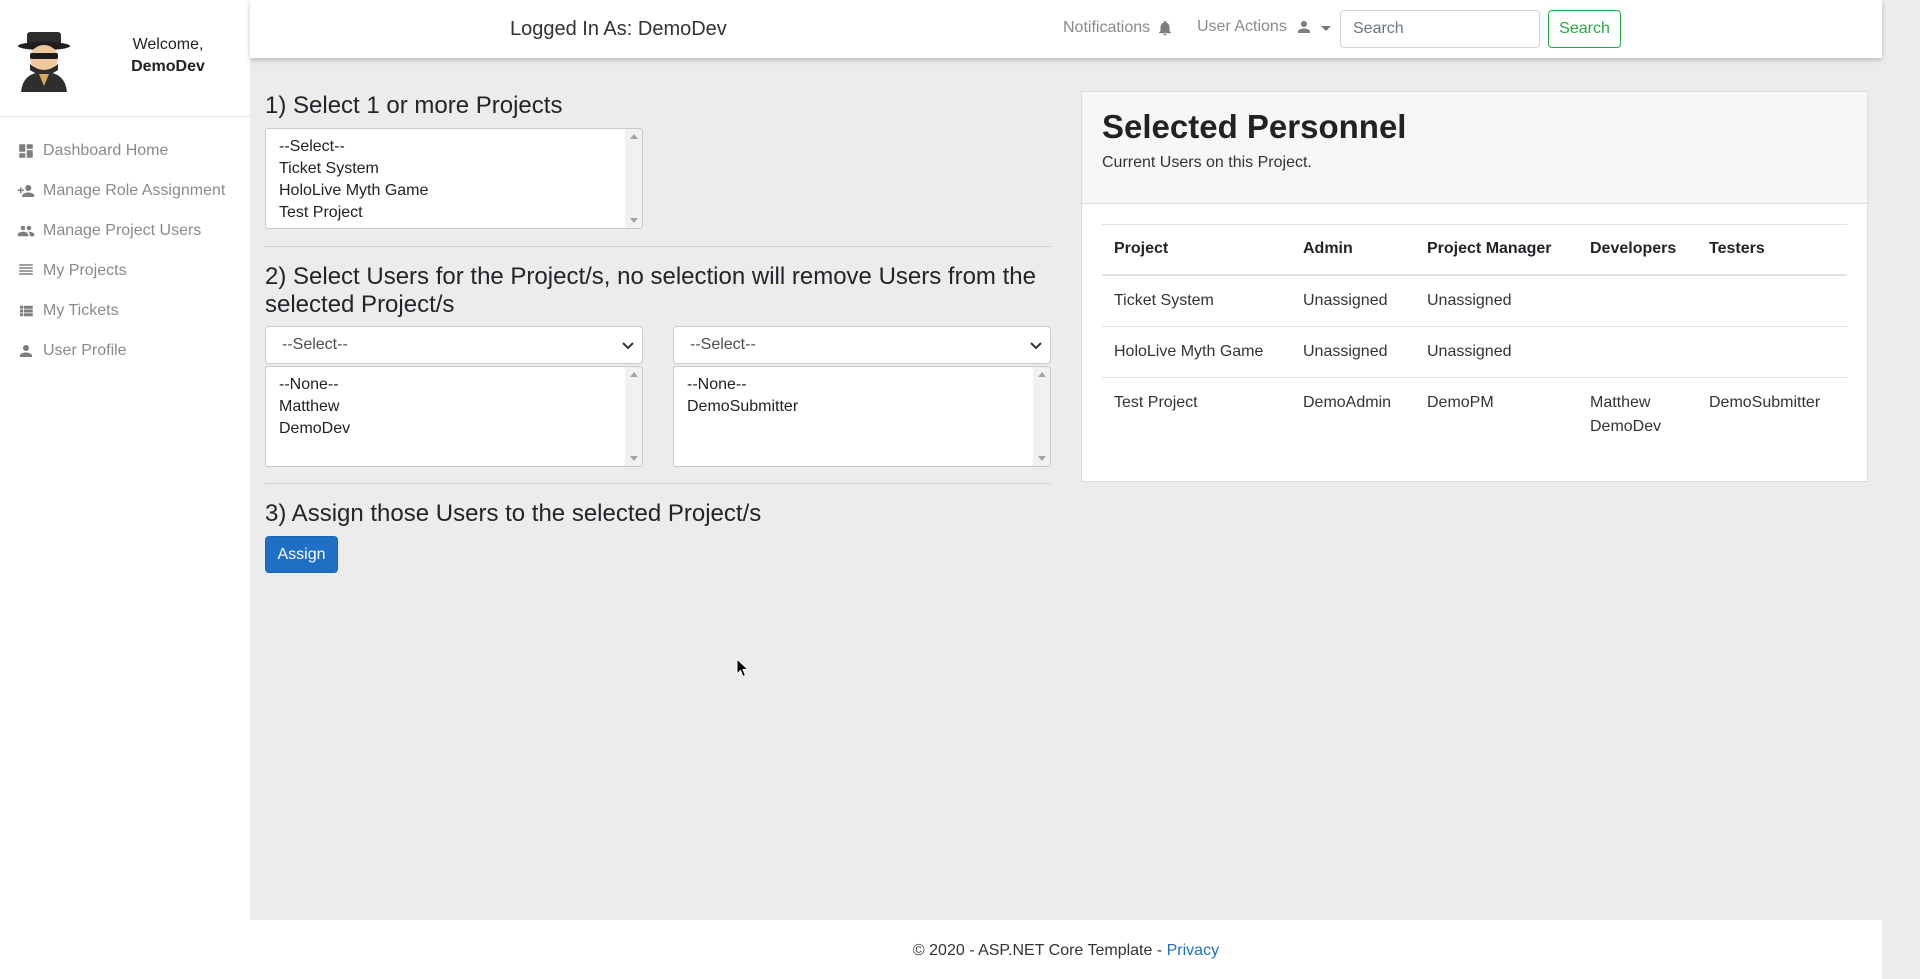 This screenshot has width=1920, height=979. What do you see at coordinates (85, 350) in the screenshot?
I see `sidebar-item-label: User Profile` at bounding box center [85, 350].